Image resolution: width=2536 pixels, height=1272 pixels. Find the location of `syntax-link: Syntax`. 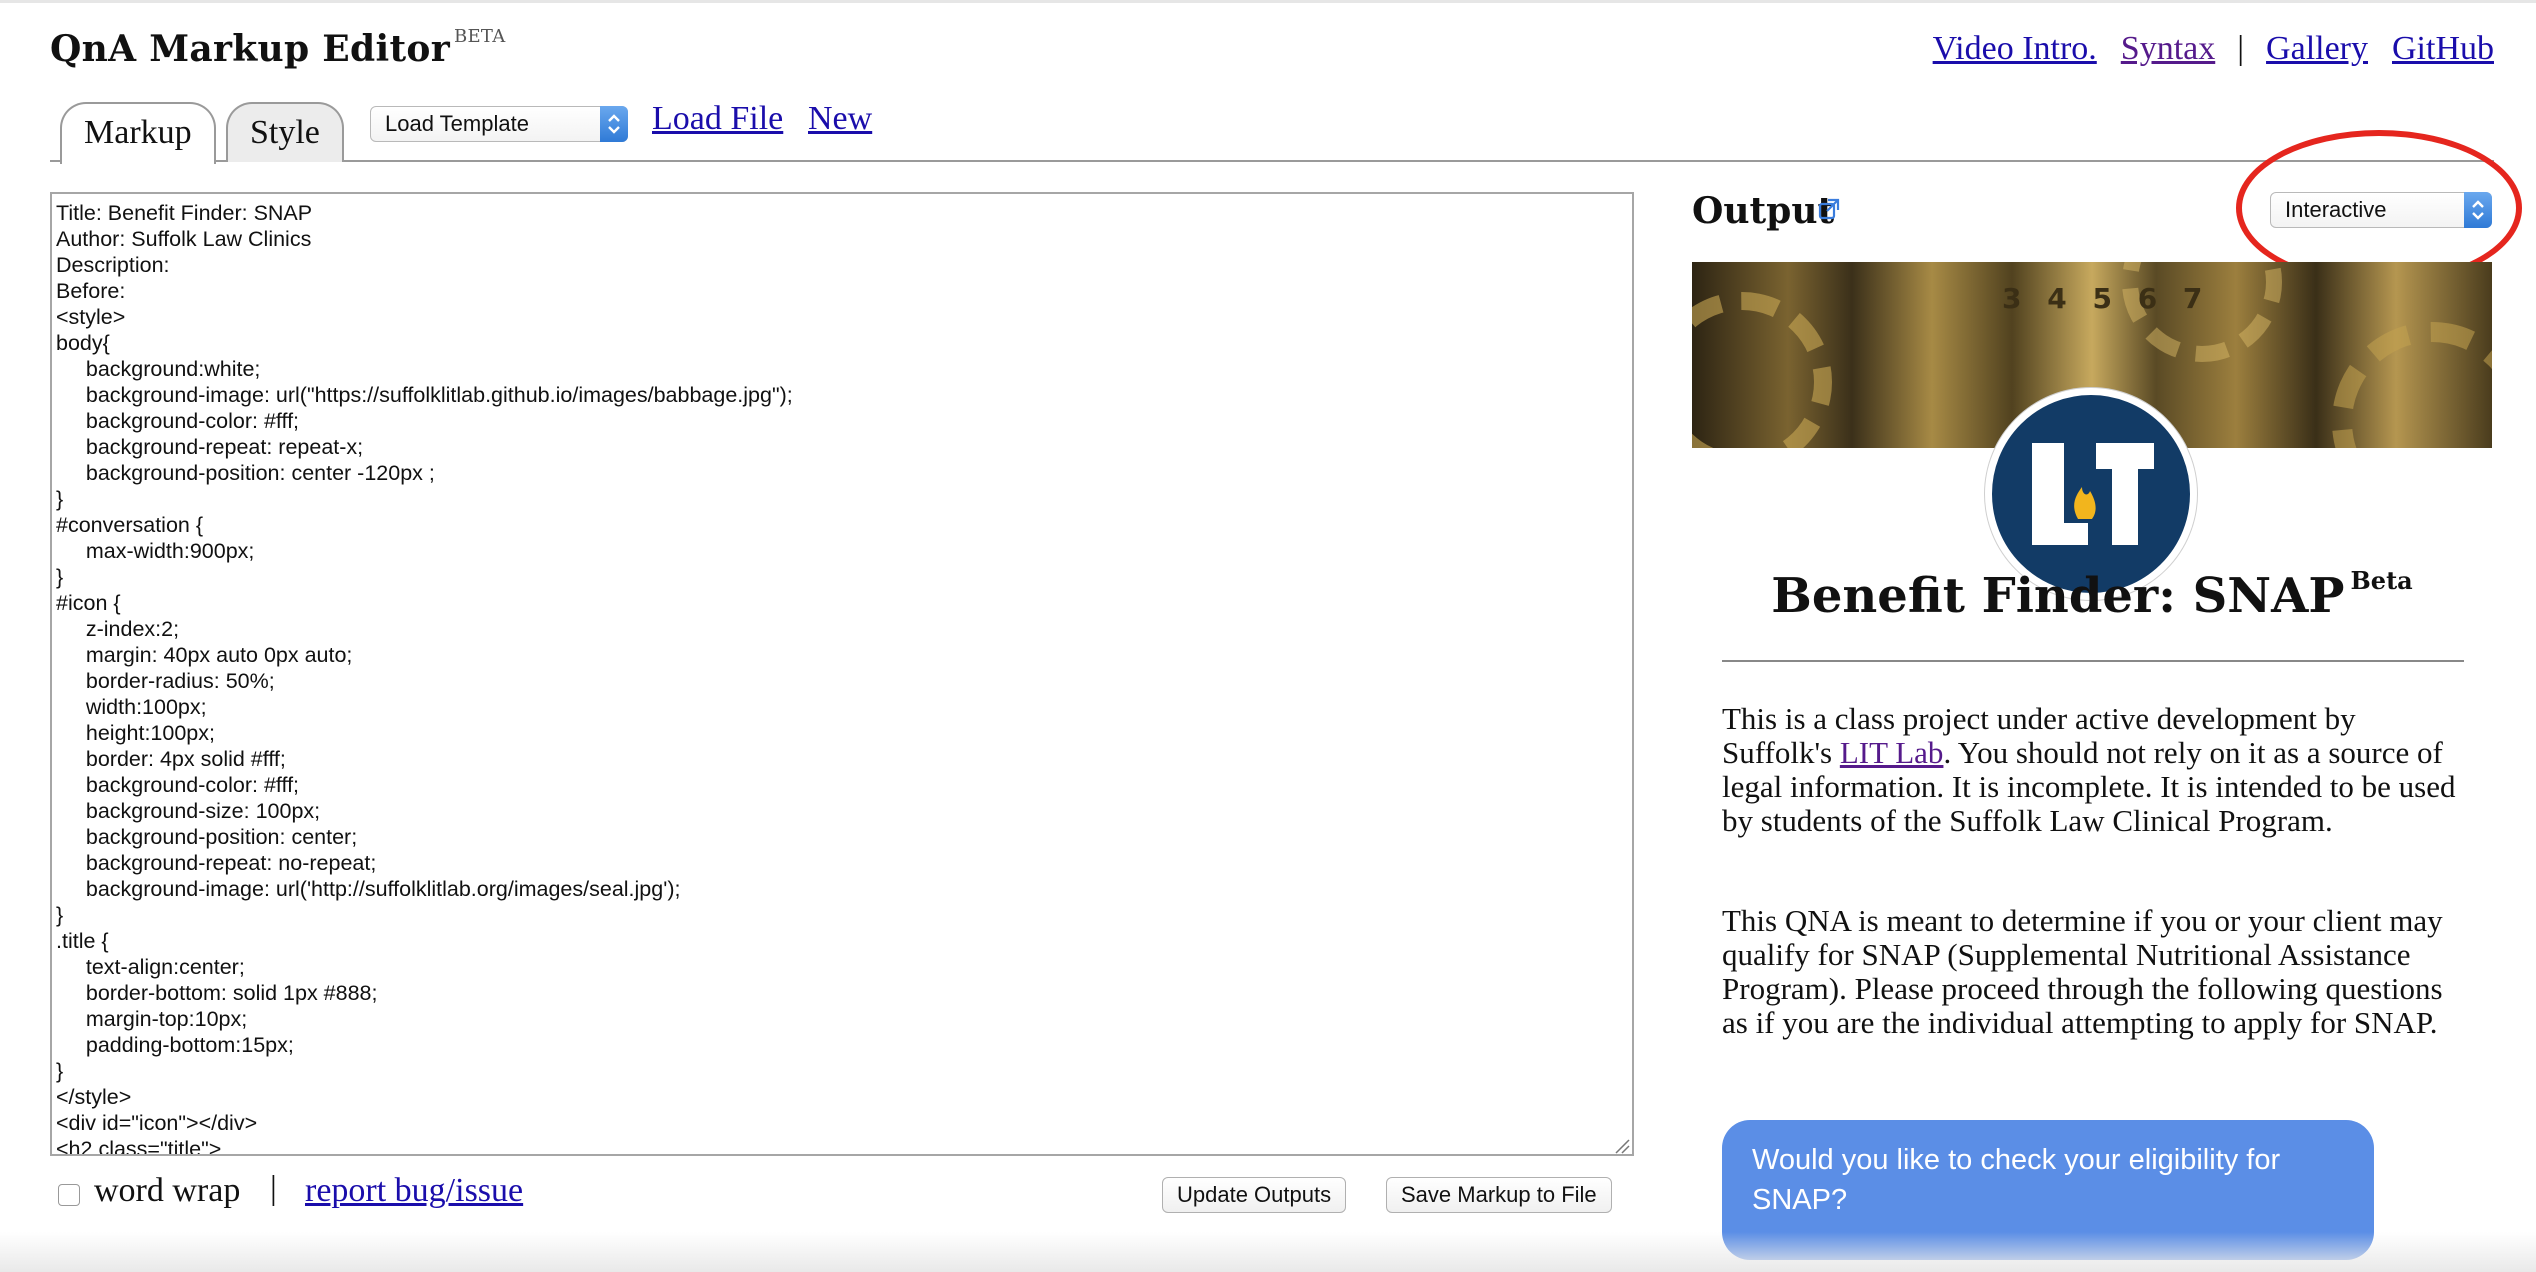

syntax-link: Syntax is located at coordinates (2168, 49).